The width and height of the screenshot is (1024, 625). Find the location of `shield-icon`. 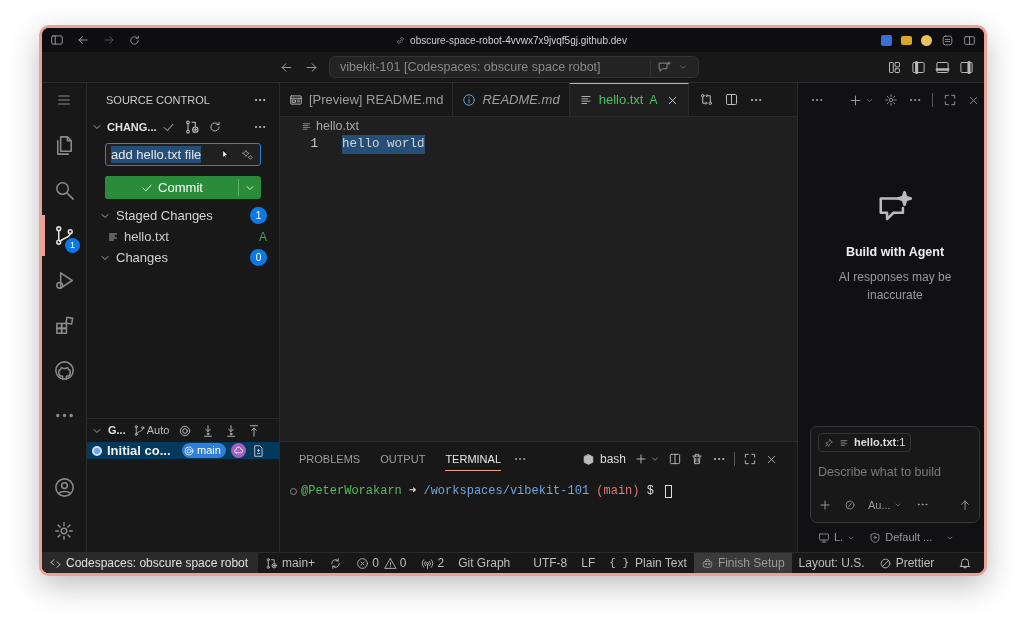

shield-icon is located at coordinates (875, 537).